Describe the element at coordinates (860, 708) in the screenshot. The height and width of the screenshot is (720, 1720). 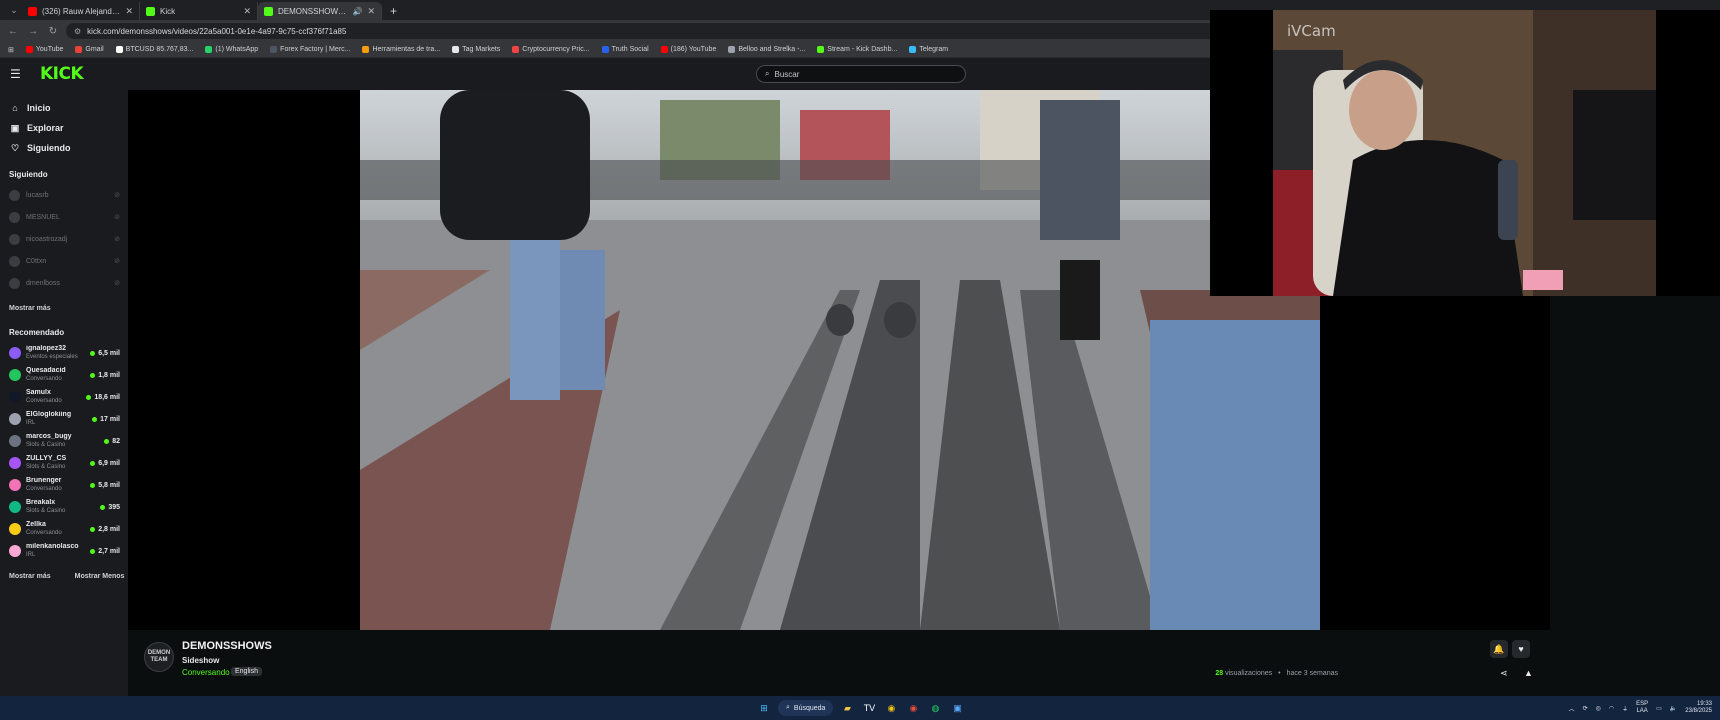
I see `taskbar-apps: ⊞ ⌕ Búsqueda ▰ TV ◉ ◉ ◍ ▣` at that location.